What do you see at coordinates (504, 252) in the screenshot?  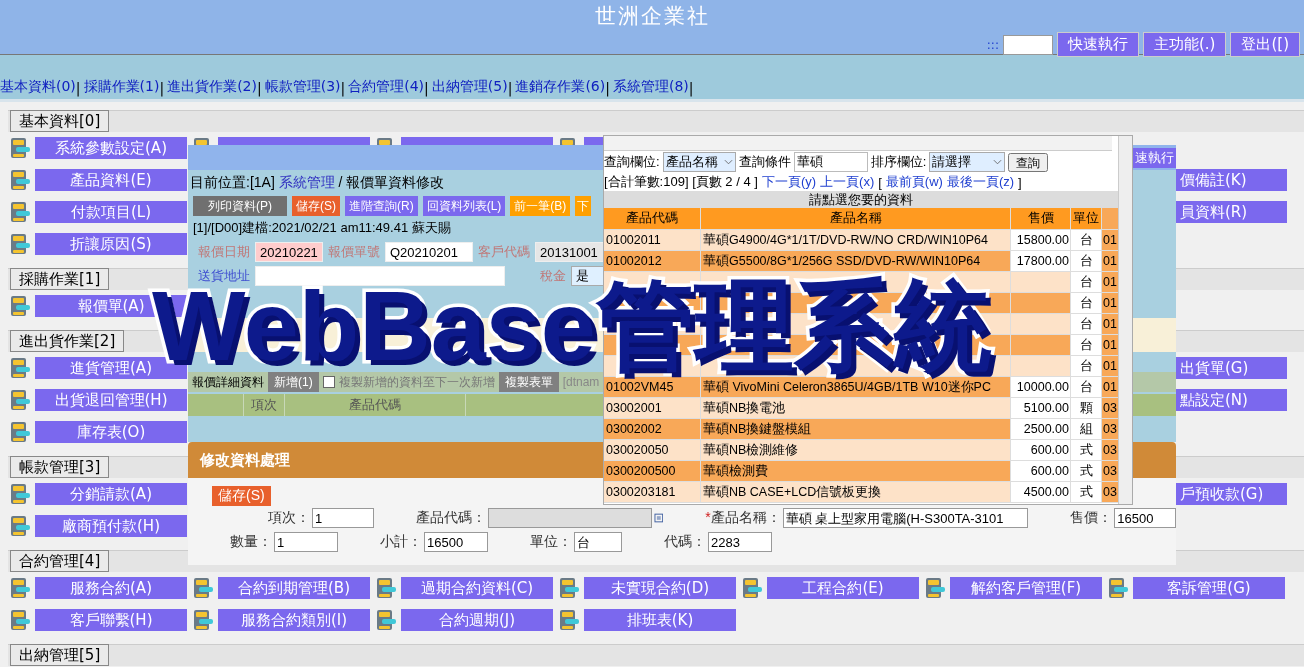 I see `field-label: 客戶代碼` at bounding box center [504, 252].